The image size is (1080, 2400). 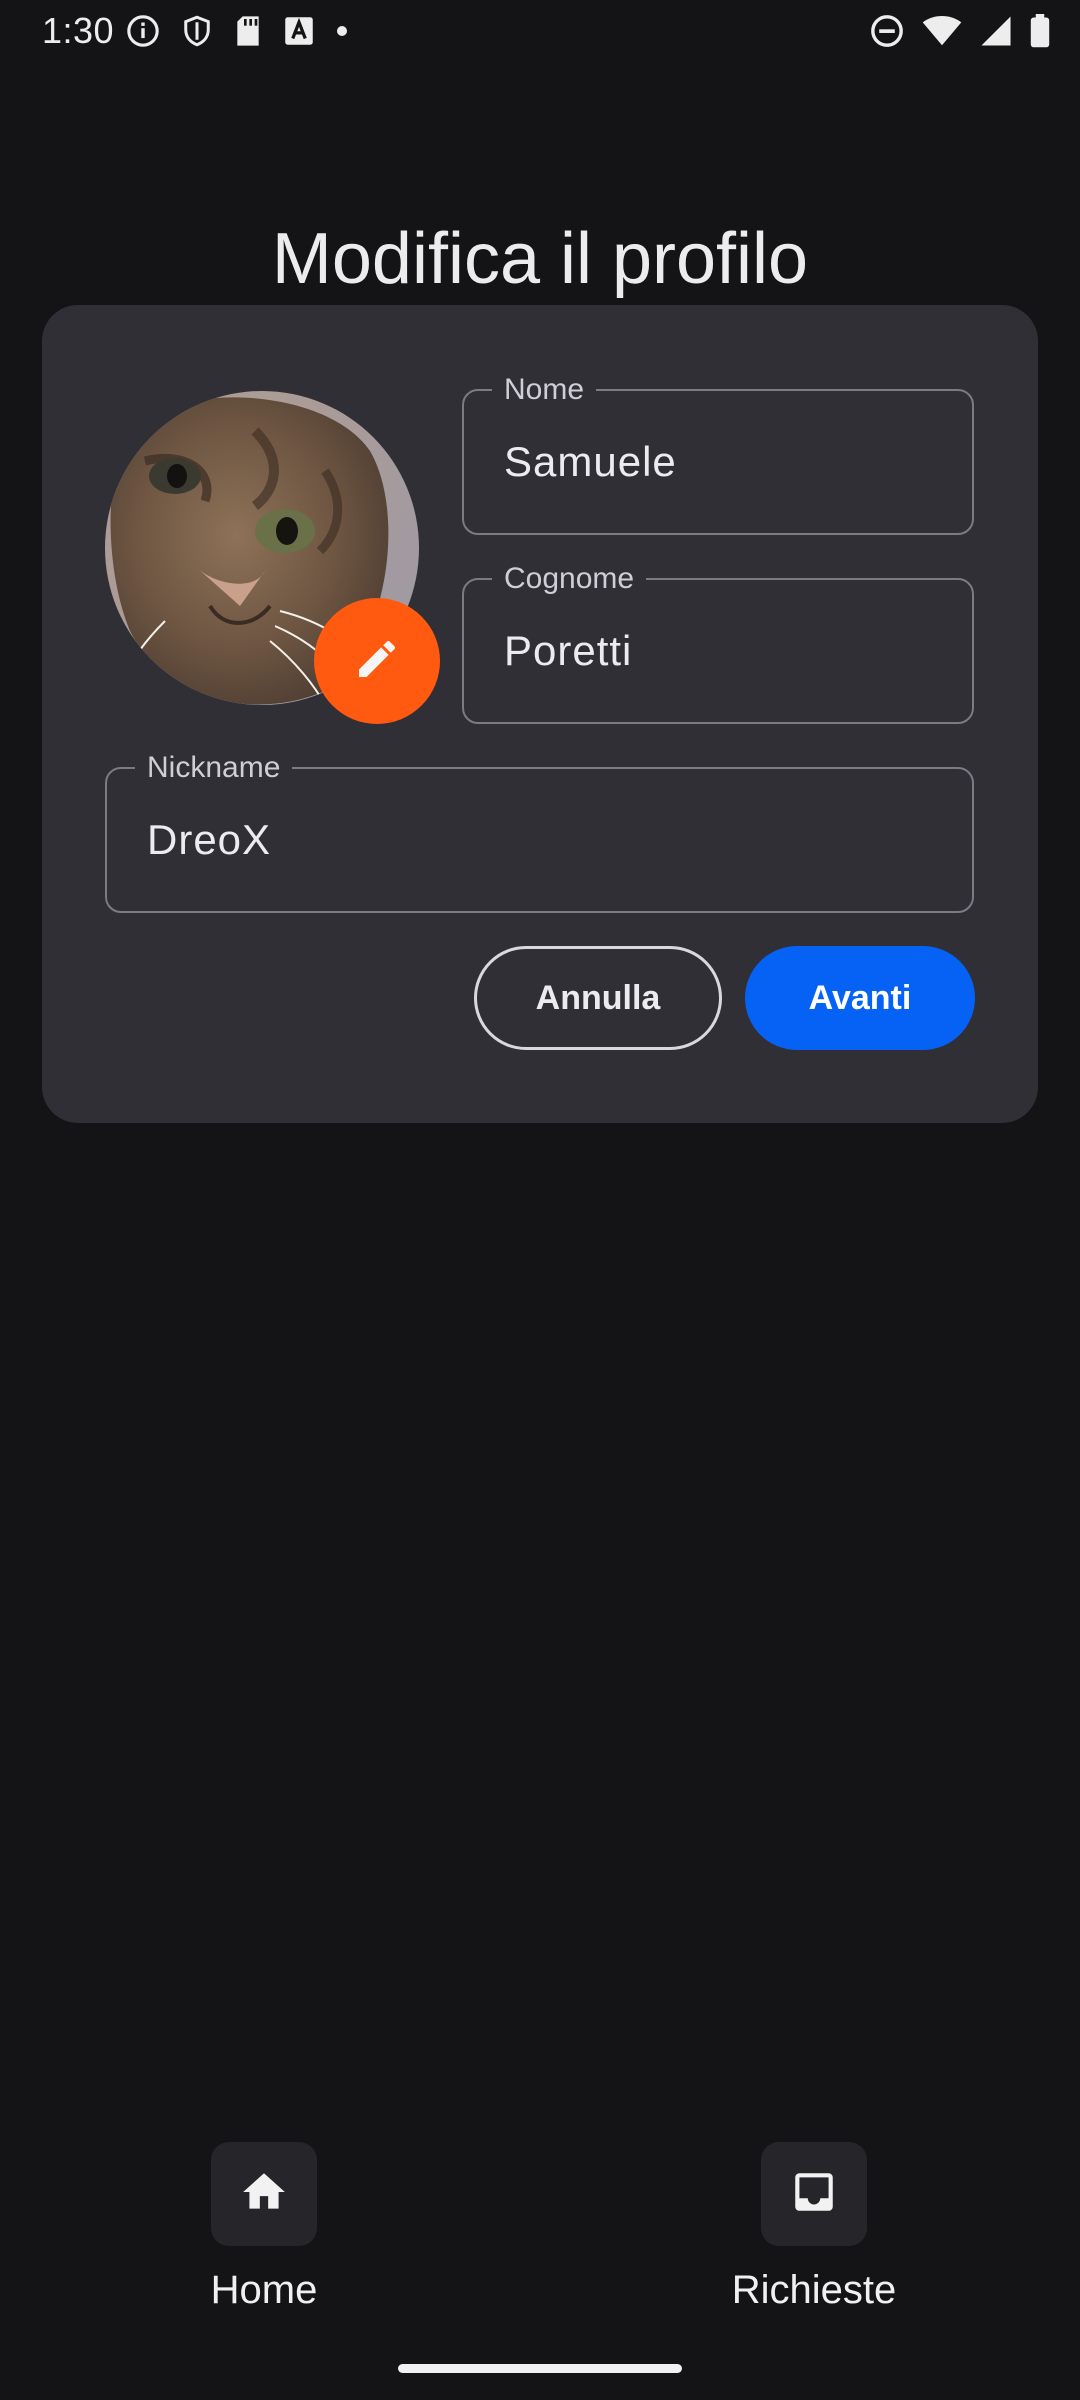 I want to click on first-name-field: Nome Samuele, so click(x=718, y=452).